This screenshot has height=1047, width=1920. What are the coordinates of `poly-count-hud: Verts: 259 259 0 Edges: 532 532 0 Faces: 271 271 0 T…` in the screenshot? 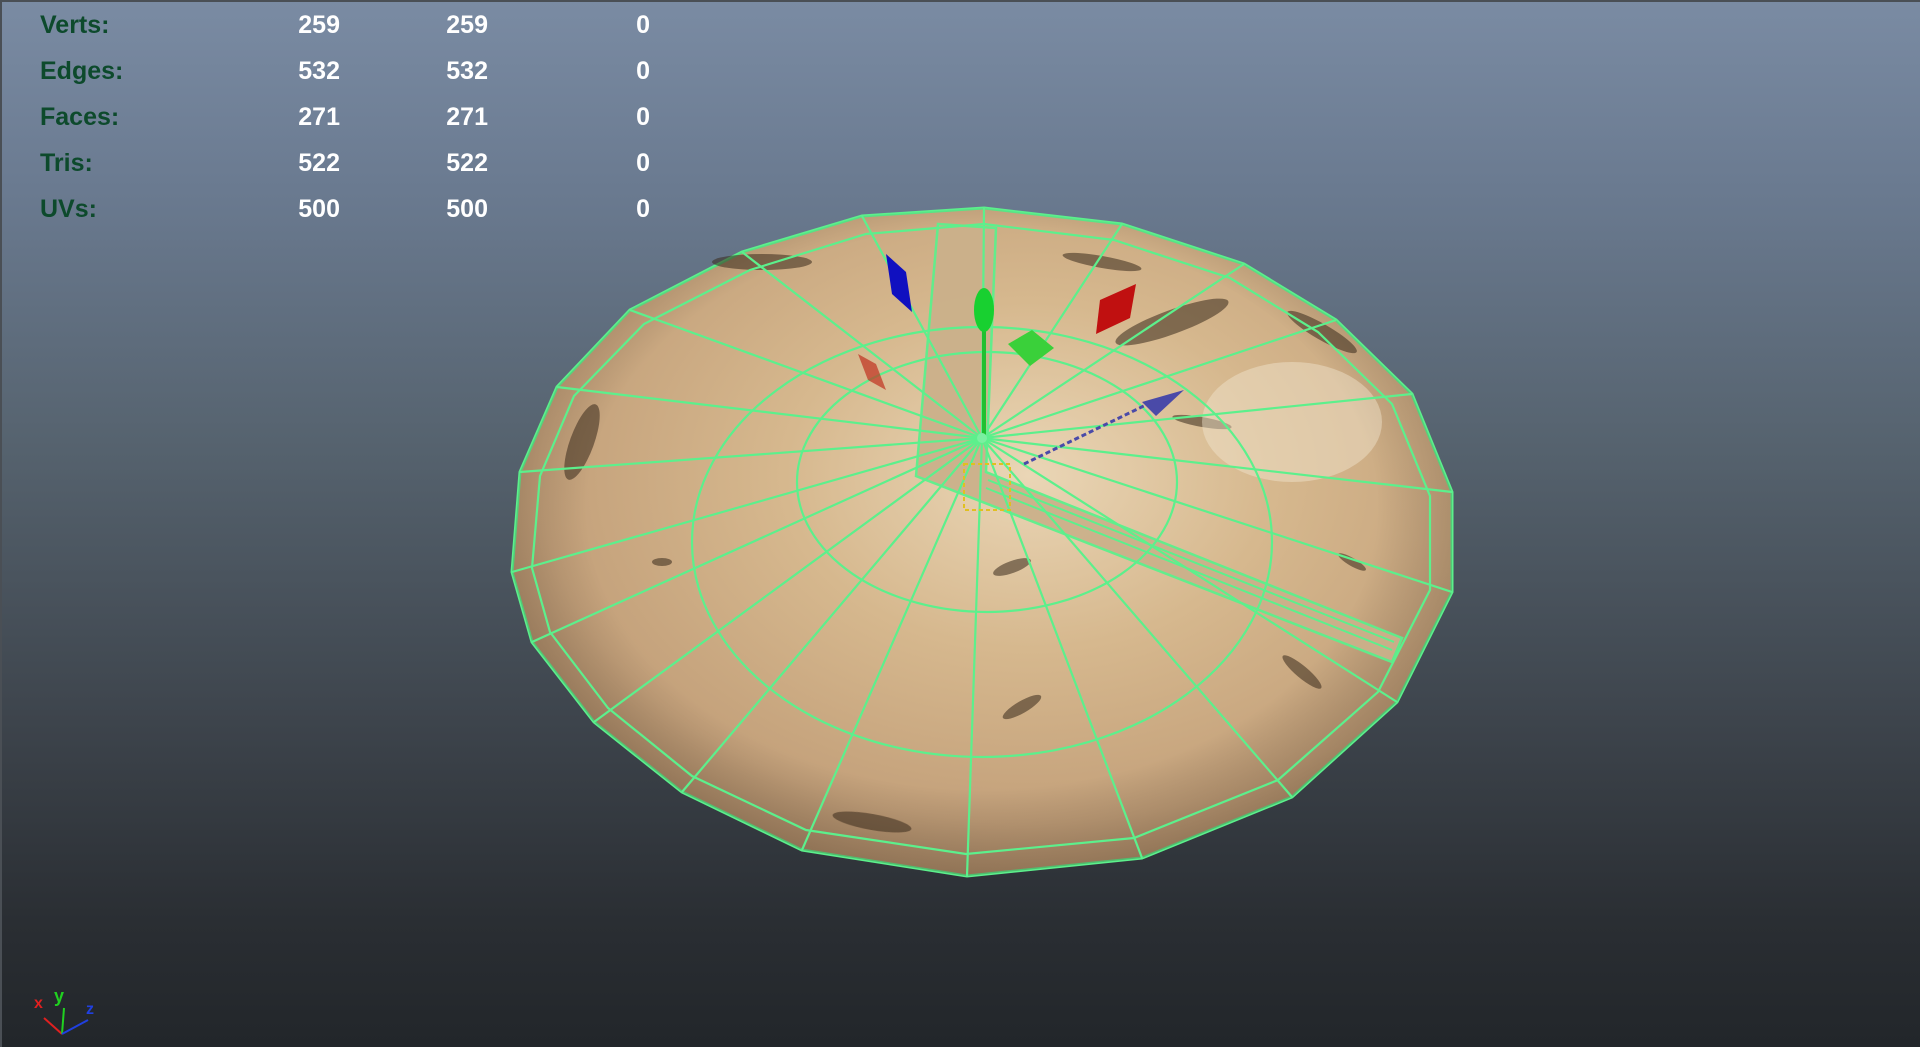 It's located at (345, 117).